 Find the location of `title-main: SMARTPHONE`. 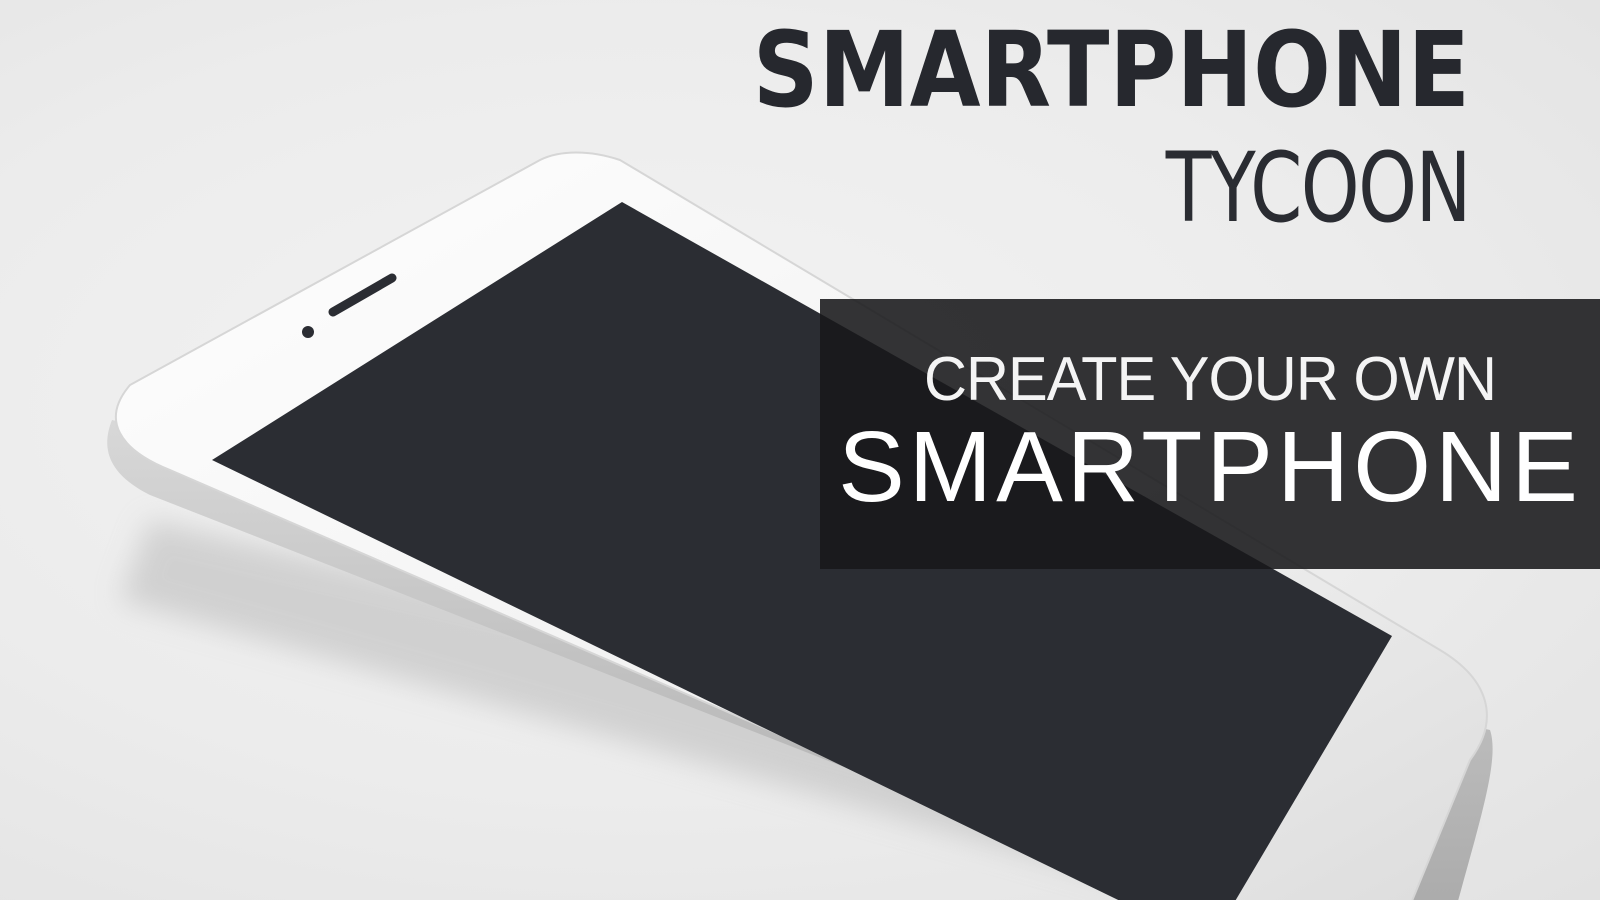

title-main: SMARTPHONE is located at coordinates (1111, 70).